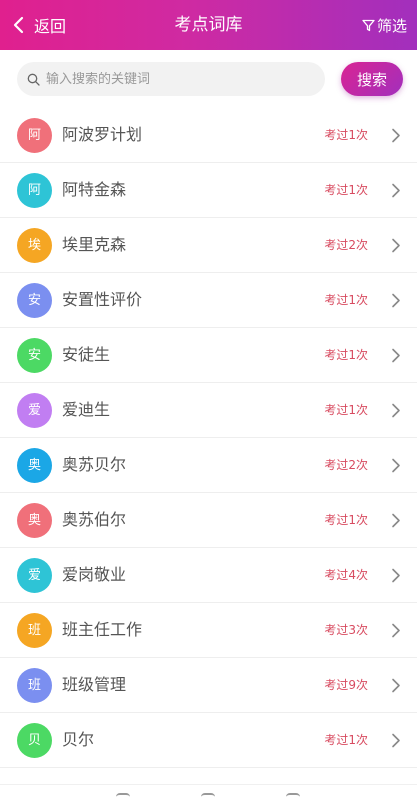 The image size is (417, 800). I want to click on search-box, so click(171, 79).